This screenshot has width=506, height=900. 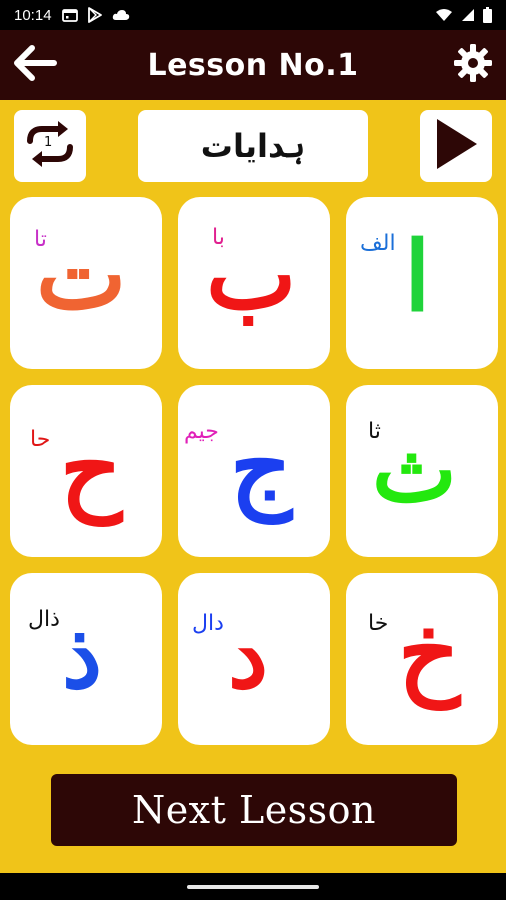 What do you see at coordinates (253, 15) in the screenshot?
I see `status-bar: 10:14` at bounding box center [253, 15].